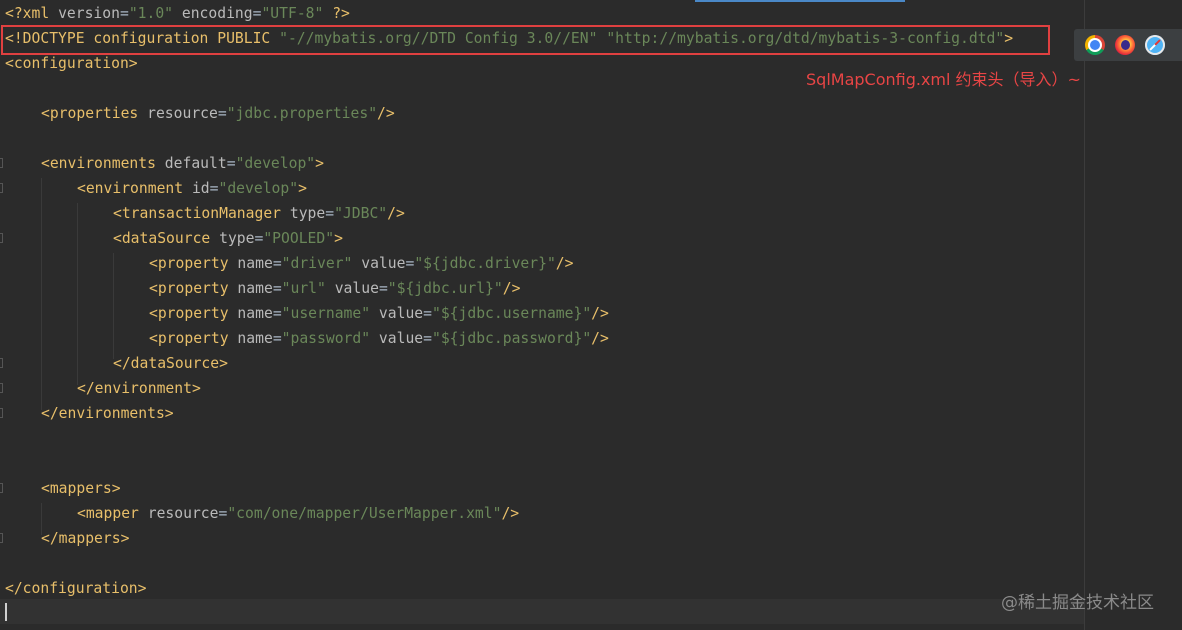 The height and width of the screenshot is (630, 1182). I want to click on mapper-resource-attr: resource, so click(178, 513).